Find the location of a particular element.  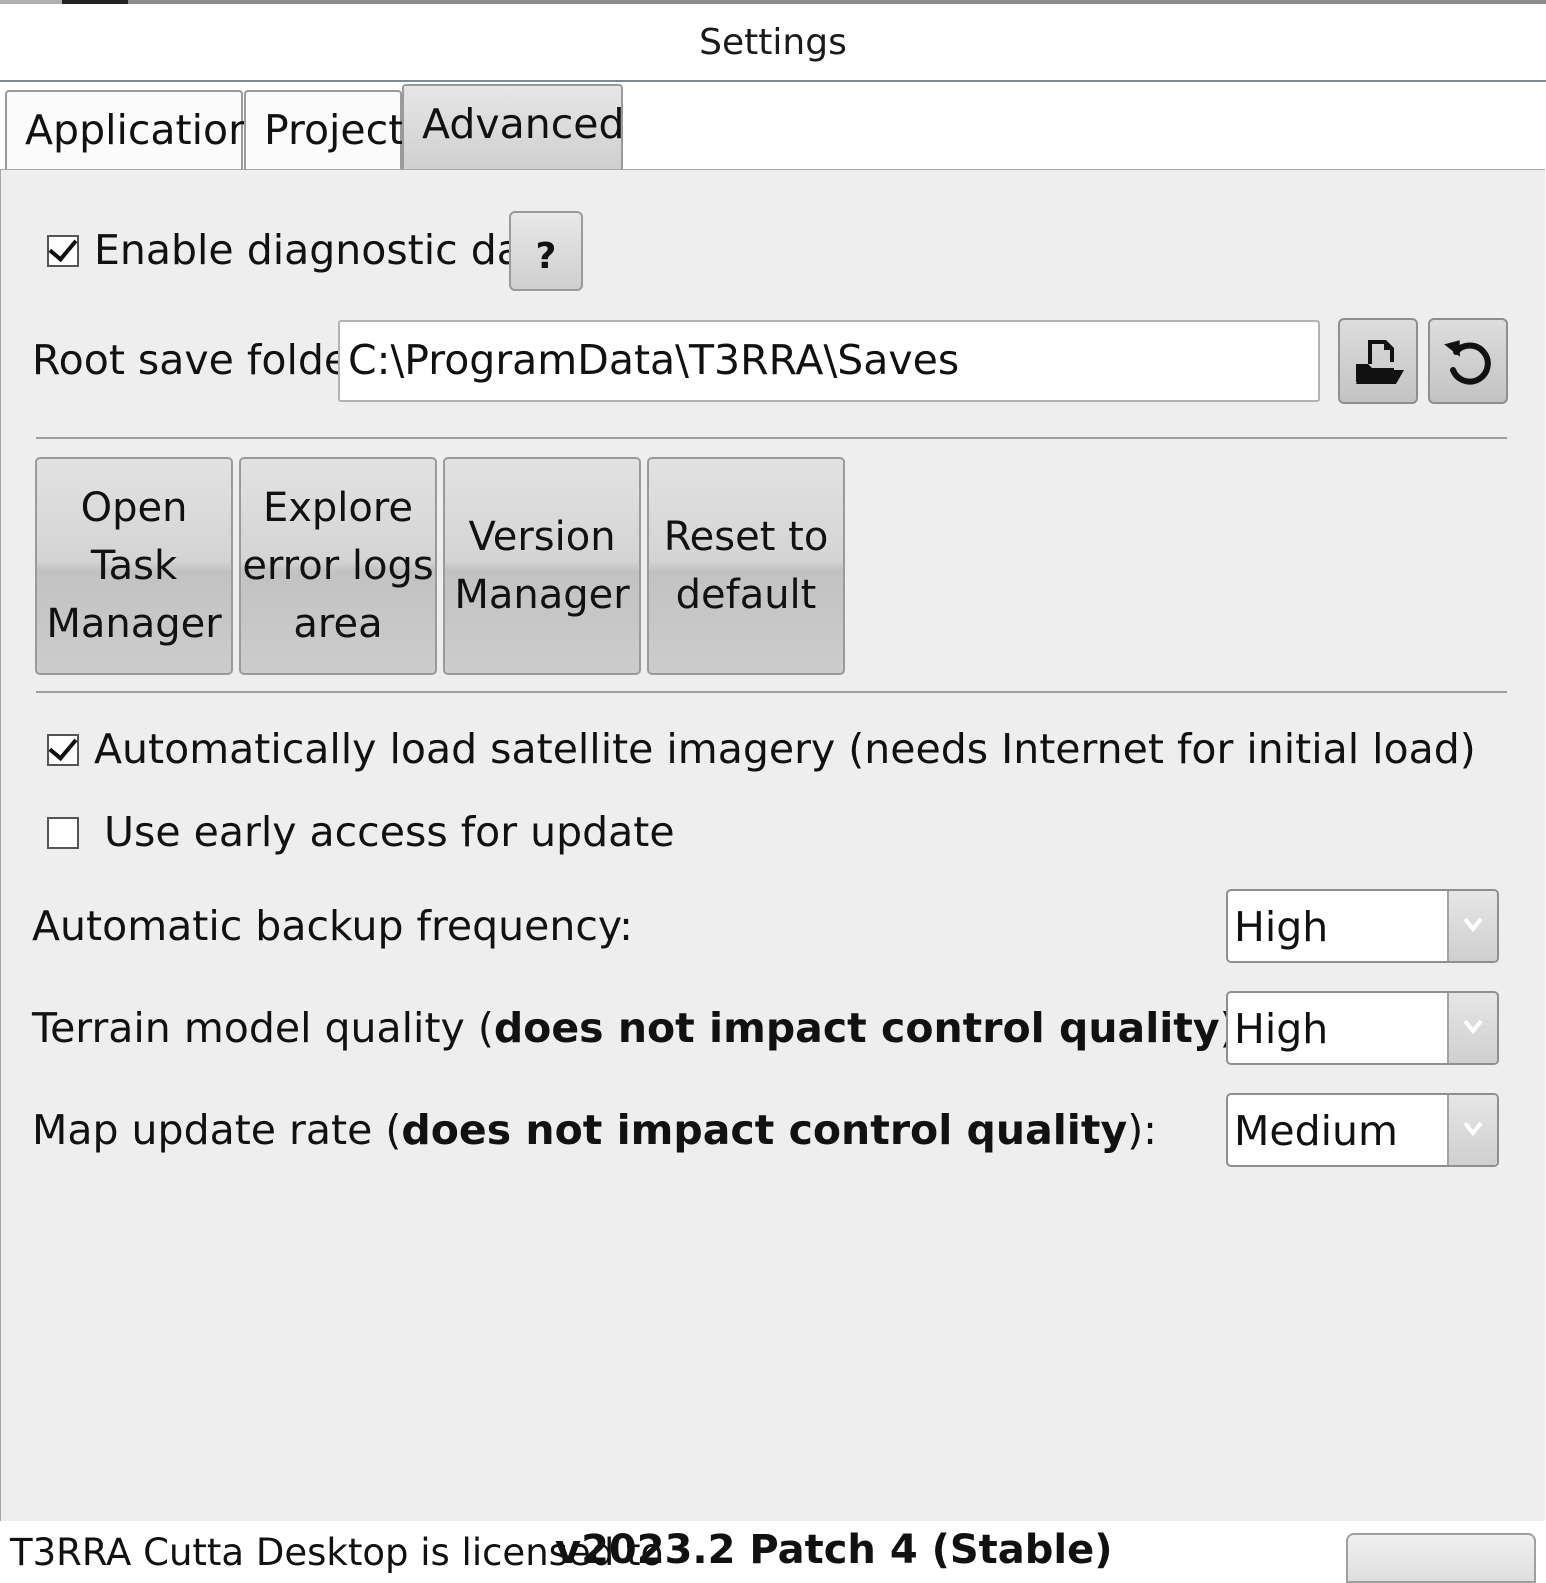

map-update-rate-value: Medium is located at coordinates (1316, 1131).